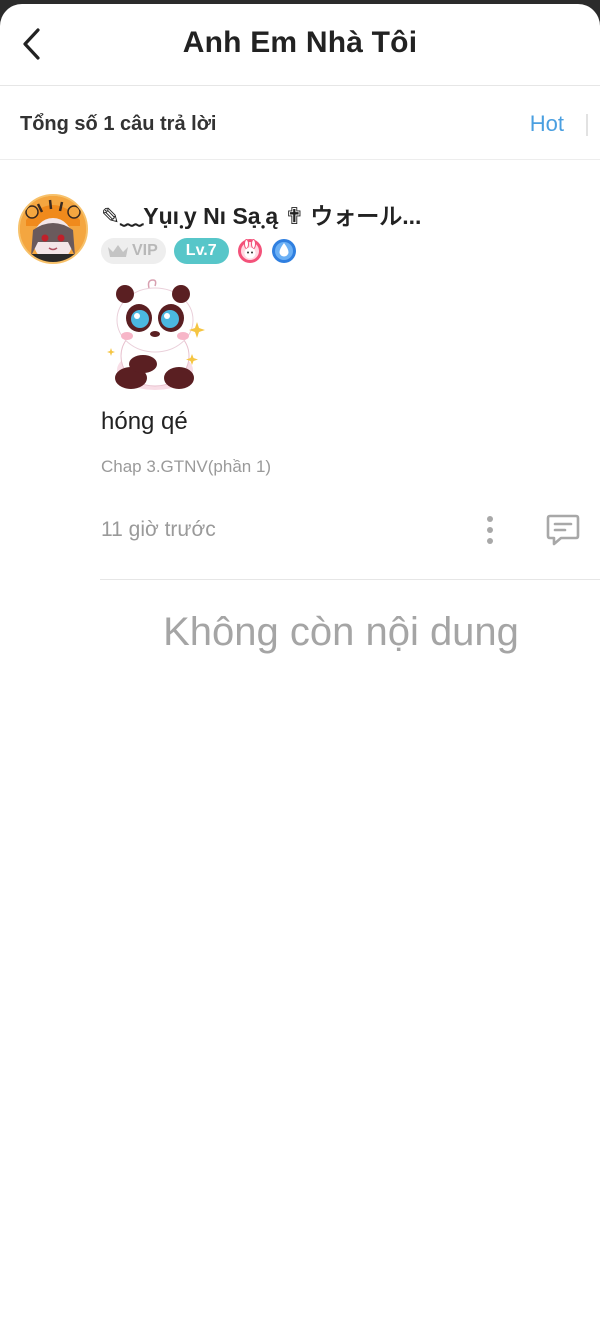 The image size is (600, 1335). What do you see at coordinates (118, 251) in the screenshot?
I see `crown-icon` at bounding box center [118, 251].